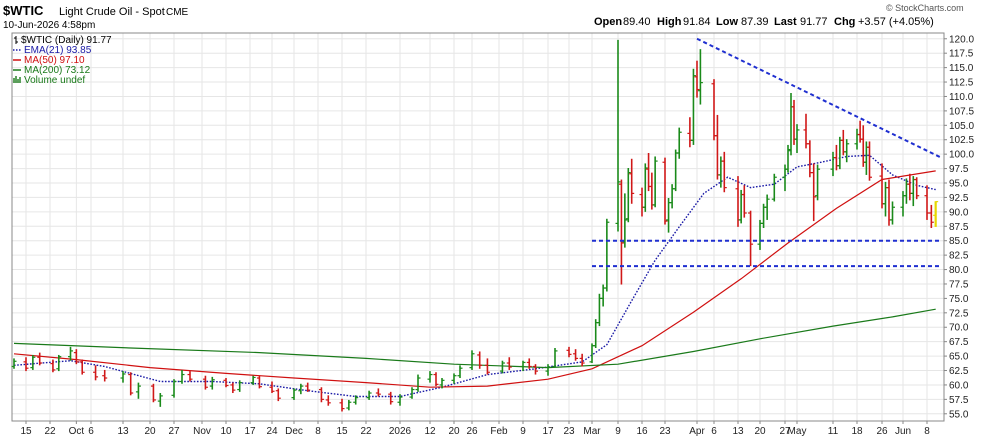 This screenshot has height=438, width=990. Describe the element at coordinates (112, 12) in the screenshot. I see `instrument-name: Light Crude Oil - Spot` at that location.